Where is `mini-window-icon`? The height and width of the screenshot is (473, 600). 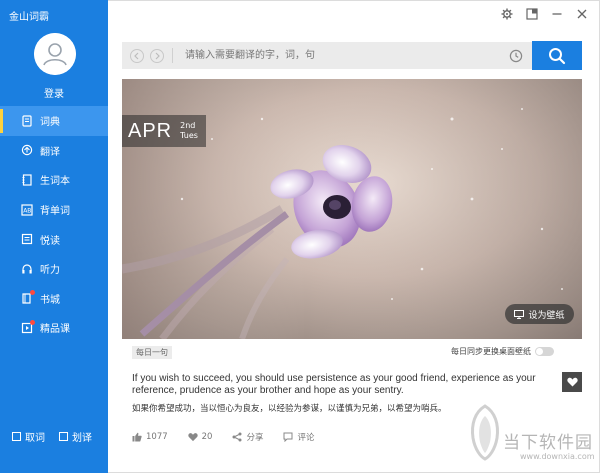
mini-window-icon is located at coordinates (532, 14).